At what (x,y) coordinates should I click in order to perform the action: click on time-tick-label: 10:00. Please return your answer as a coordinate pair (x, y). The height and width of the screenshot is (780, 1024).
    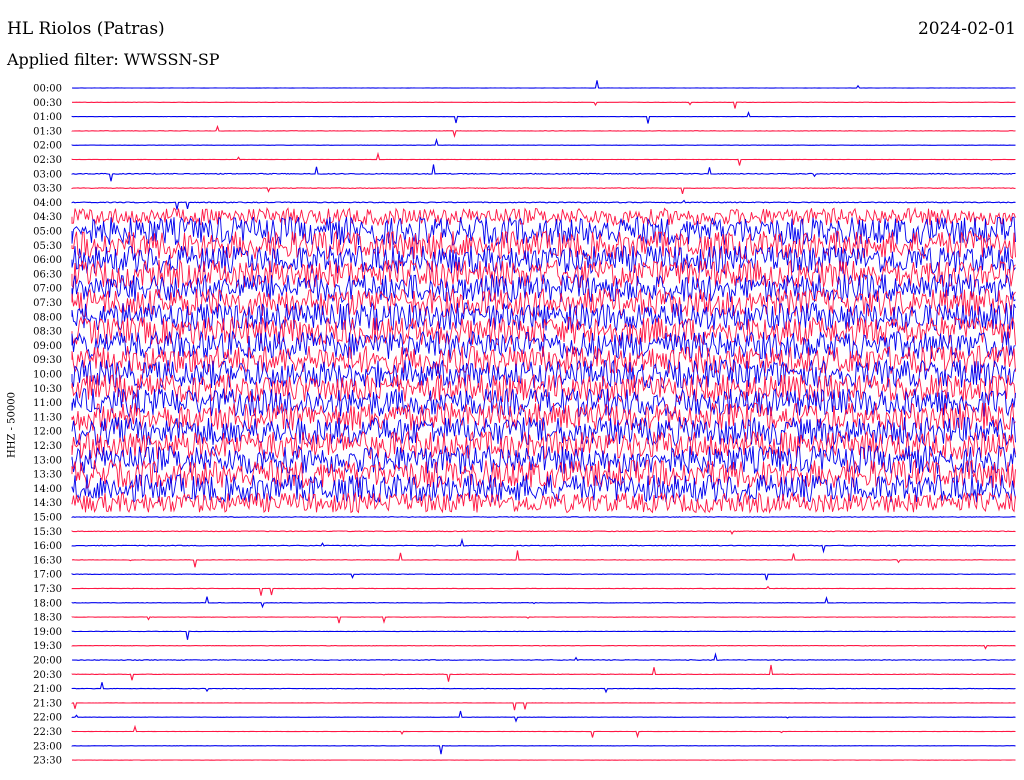
    Looking at the image, I should click on (47, 375).